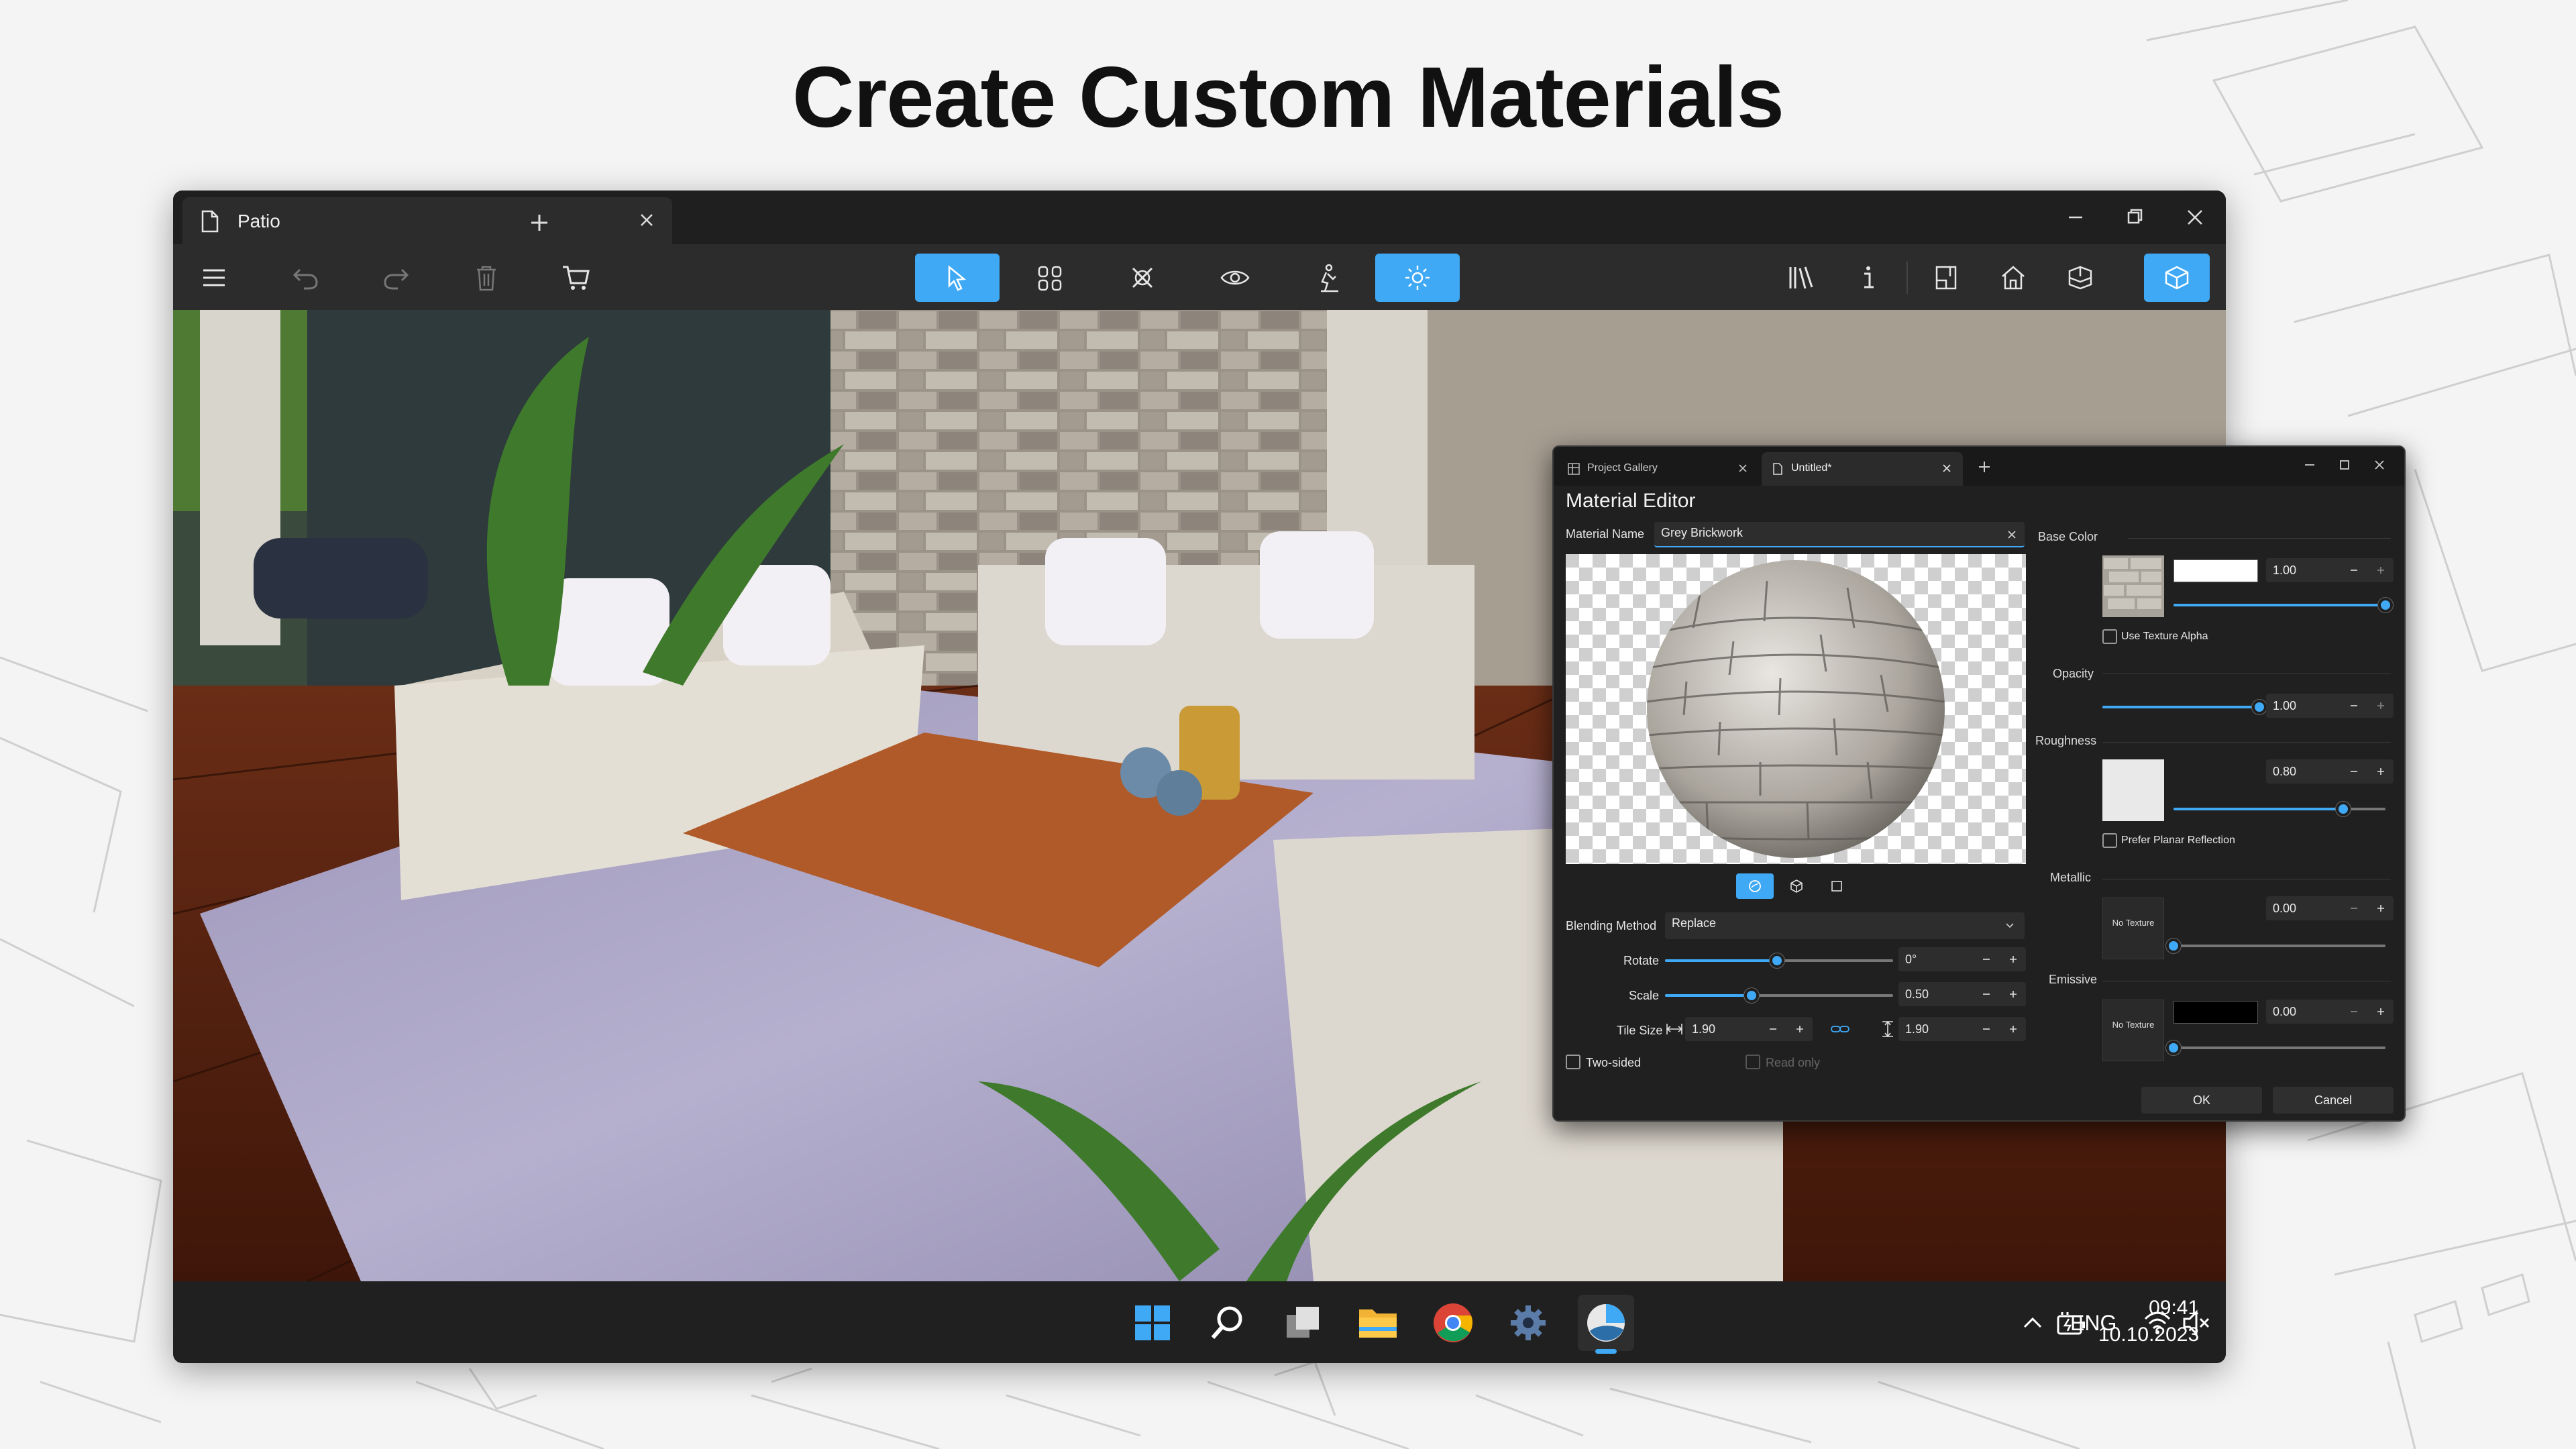  I want to click on cancel-button: Cancel, so click(2333, 1100).